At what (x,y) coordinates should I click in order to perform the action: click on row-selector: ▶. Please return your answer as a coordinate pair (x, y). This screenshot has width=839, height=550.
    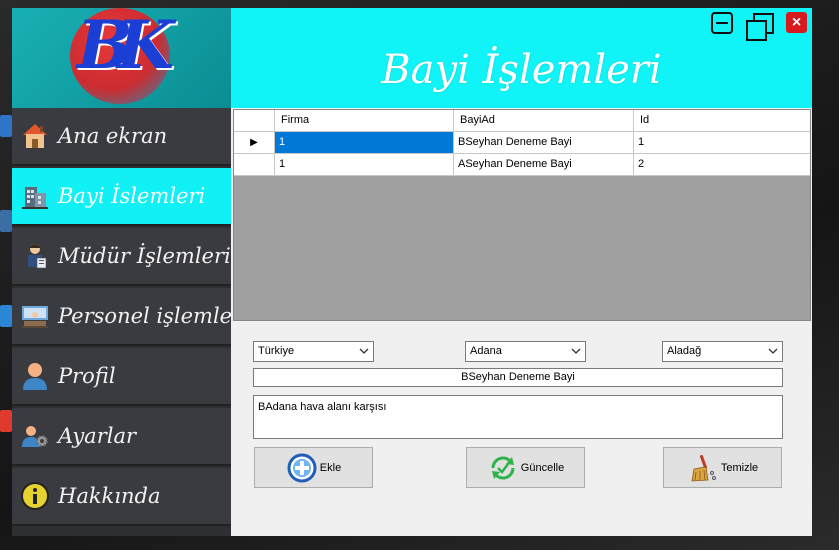
    Looking at the image, I should click on (254, 143).